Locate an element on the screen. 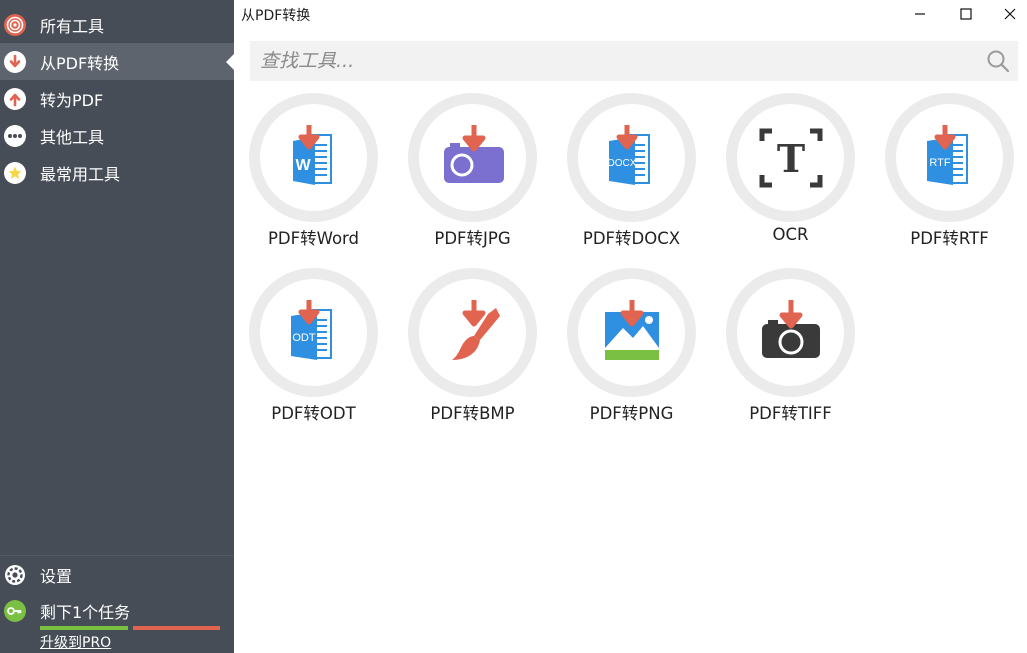  image-icon is located at coordinates (631, 329).